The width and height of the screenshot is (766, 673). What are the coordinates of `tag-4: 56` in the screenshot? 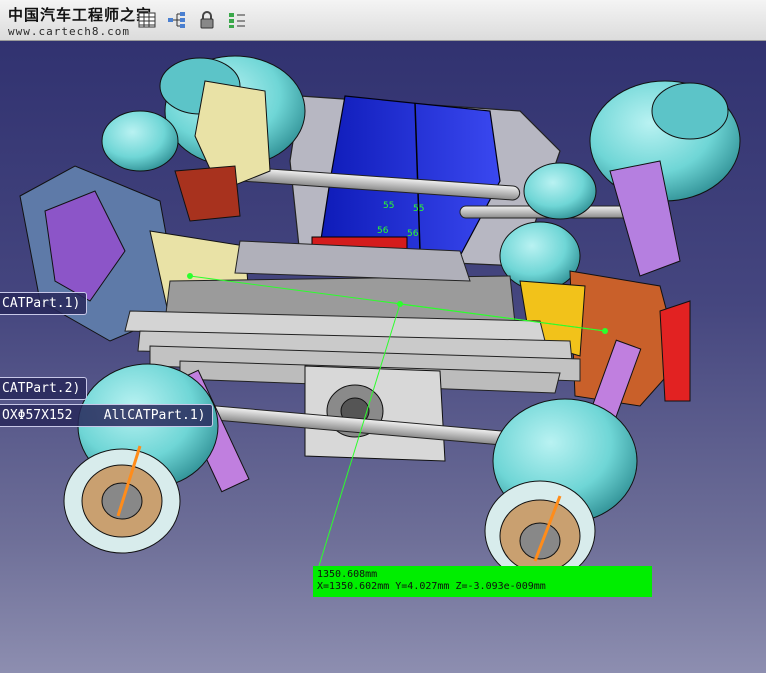 It's located at (413, 234).